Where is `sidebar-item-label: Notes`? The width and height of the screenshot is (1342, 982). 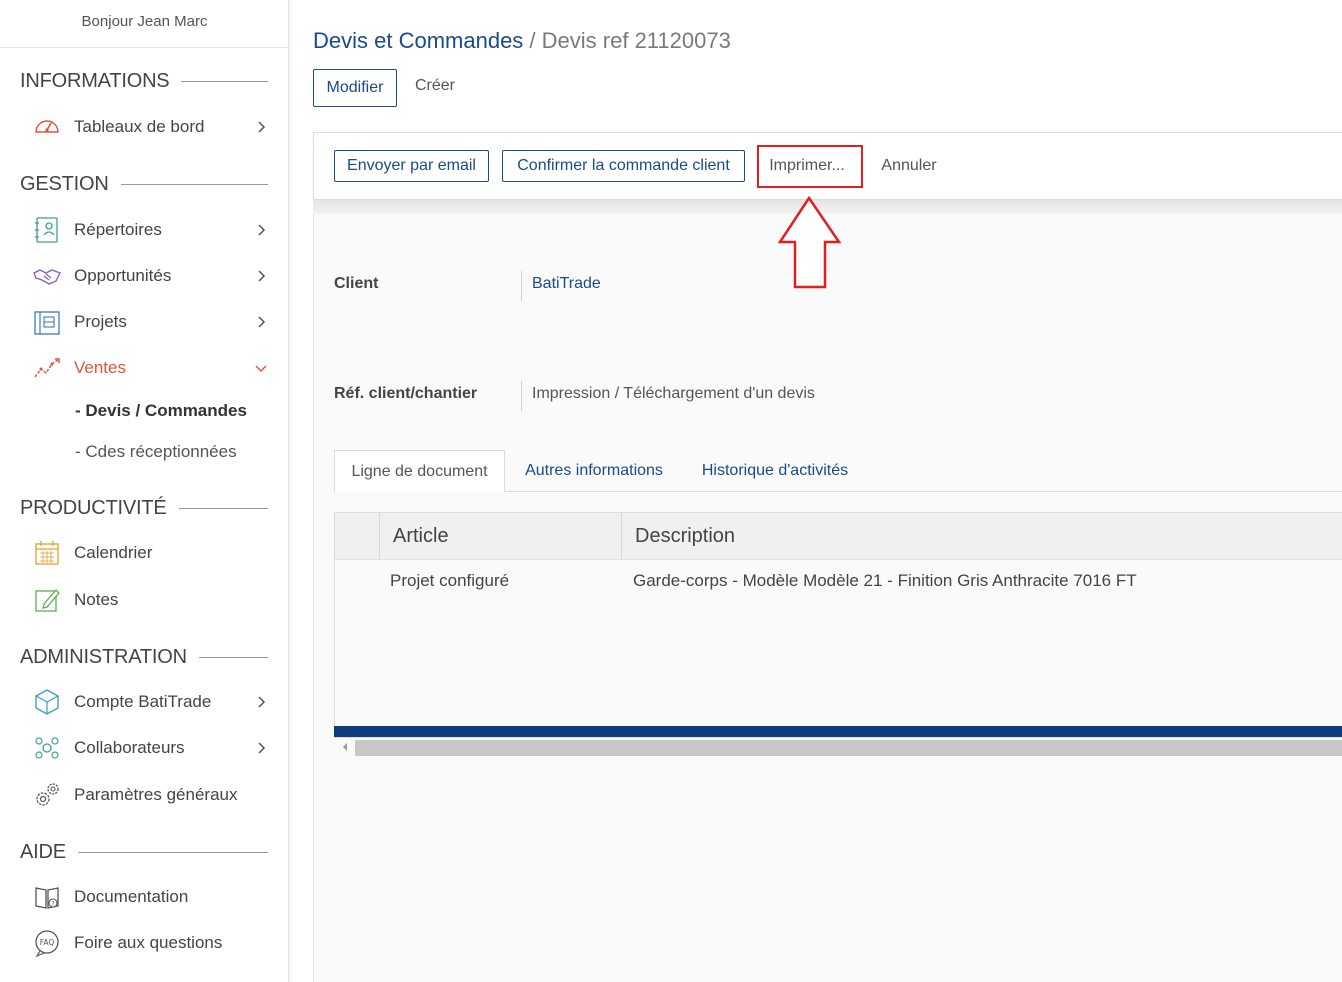 sidebar-item-label: Notes is located at coordinates (96, 599).